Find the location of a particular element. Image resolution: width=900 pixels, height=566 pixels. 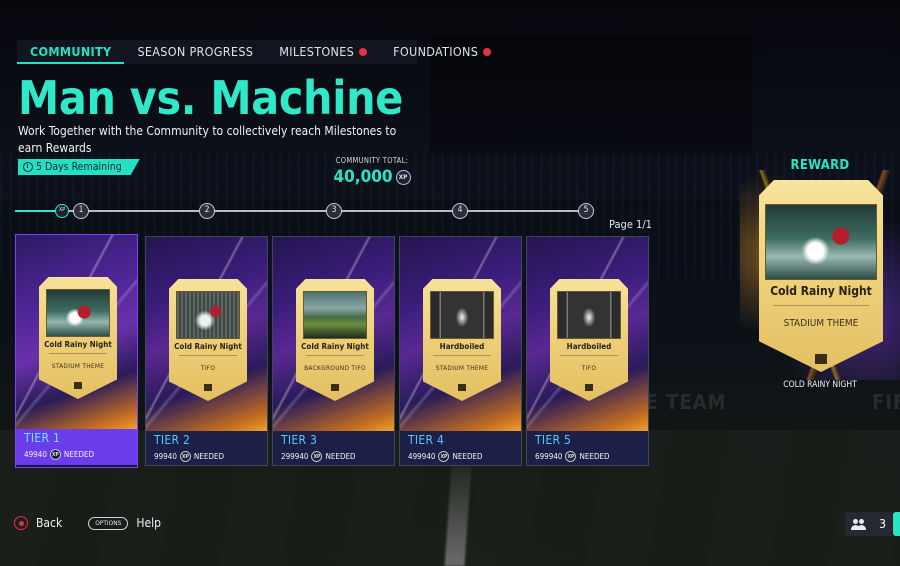

page-title: Man vs. Machine is located at coordinates (211, 98).